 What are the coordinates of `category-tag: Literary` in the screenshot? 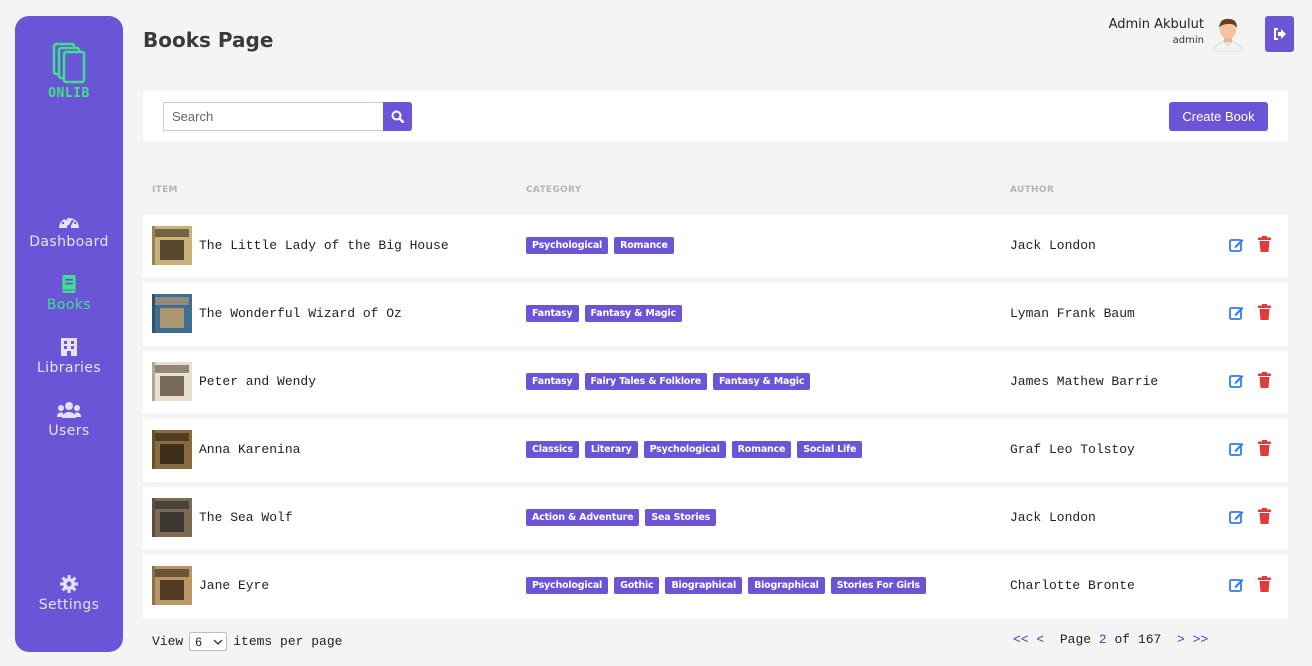 It's located at (611, 449).